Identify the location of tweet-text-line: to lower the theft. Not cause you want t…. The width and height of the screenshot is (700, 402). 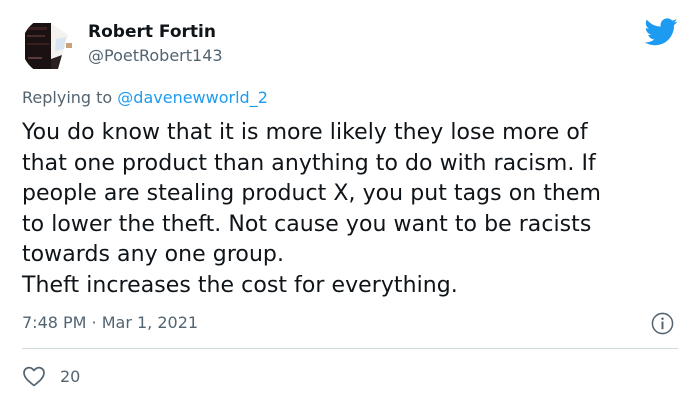
(307, 224).